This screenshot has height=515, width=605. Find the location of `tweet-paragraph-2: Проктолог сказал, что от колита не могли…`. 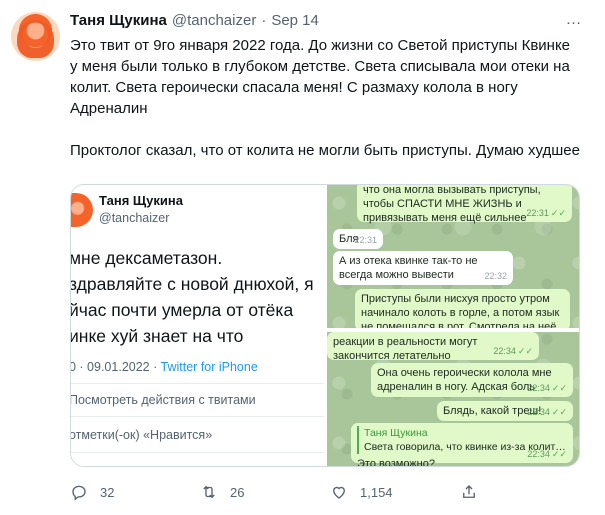

tweet-paragraph-2: Проктолог сказал, что от колита не могли… is located at coordinates (325, 150).